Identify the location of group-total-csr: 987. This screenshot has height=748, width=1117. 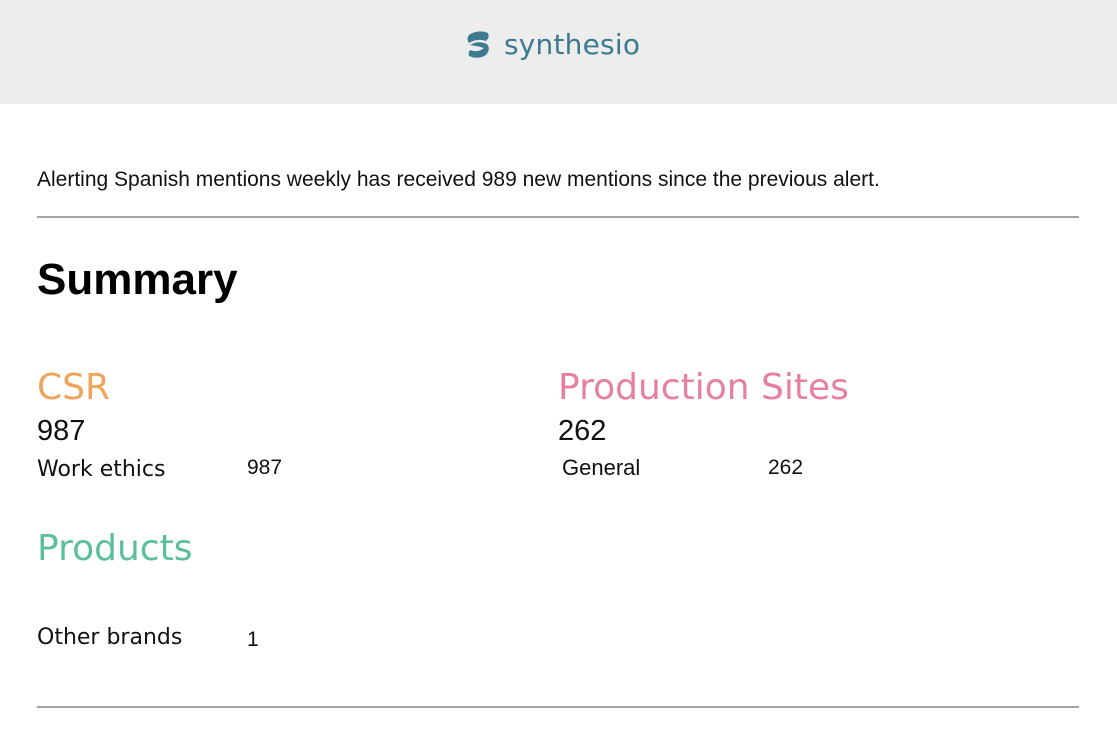
(61, 431).